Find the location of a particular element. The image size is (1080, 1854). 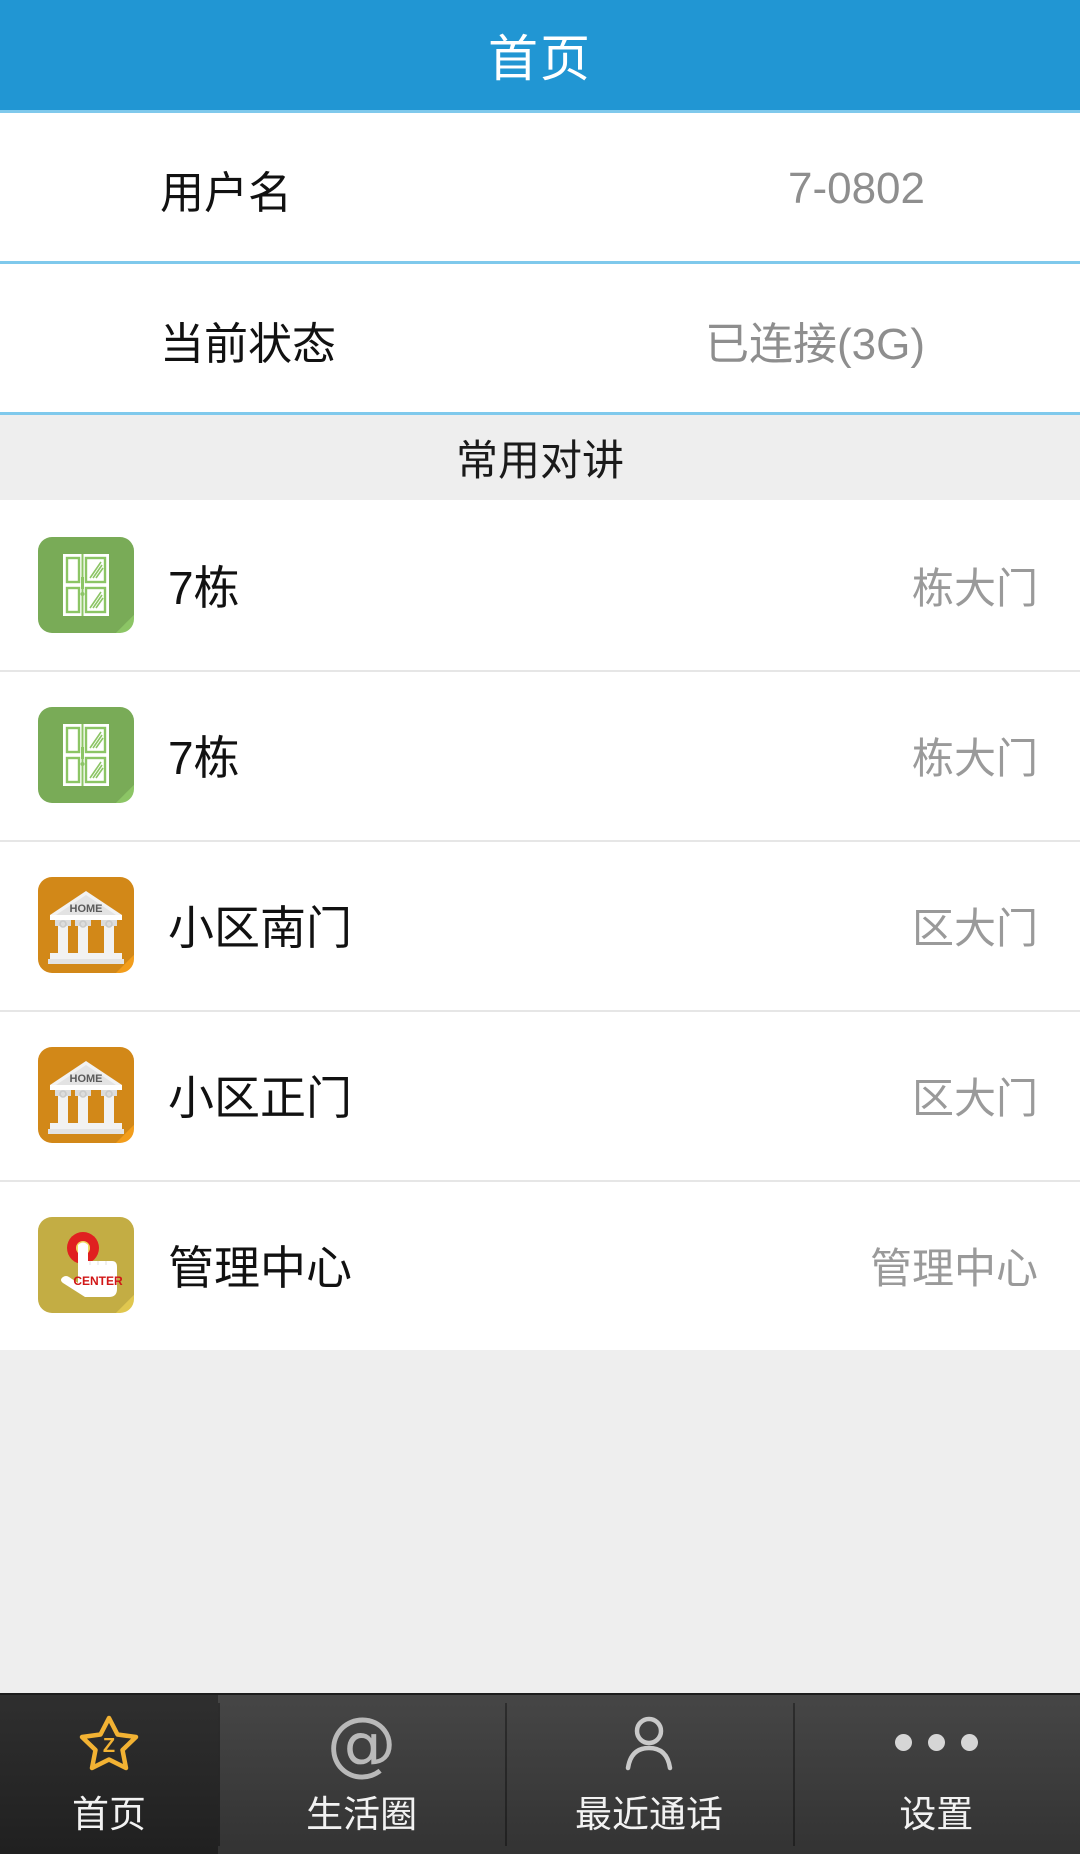

hand-press-center-icon: CENTER is located at coordinates (86, 1265).